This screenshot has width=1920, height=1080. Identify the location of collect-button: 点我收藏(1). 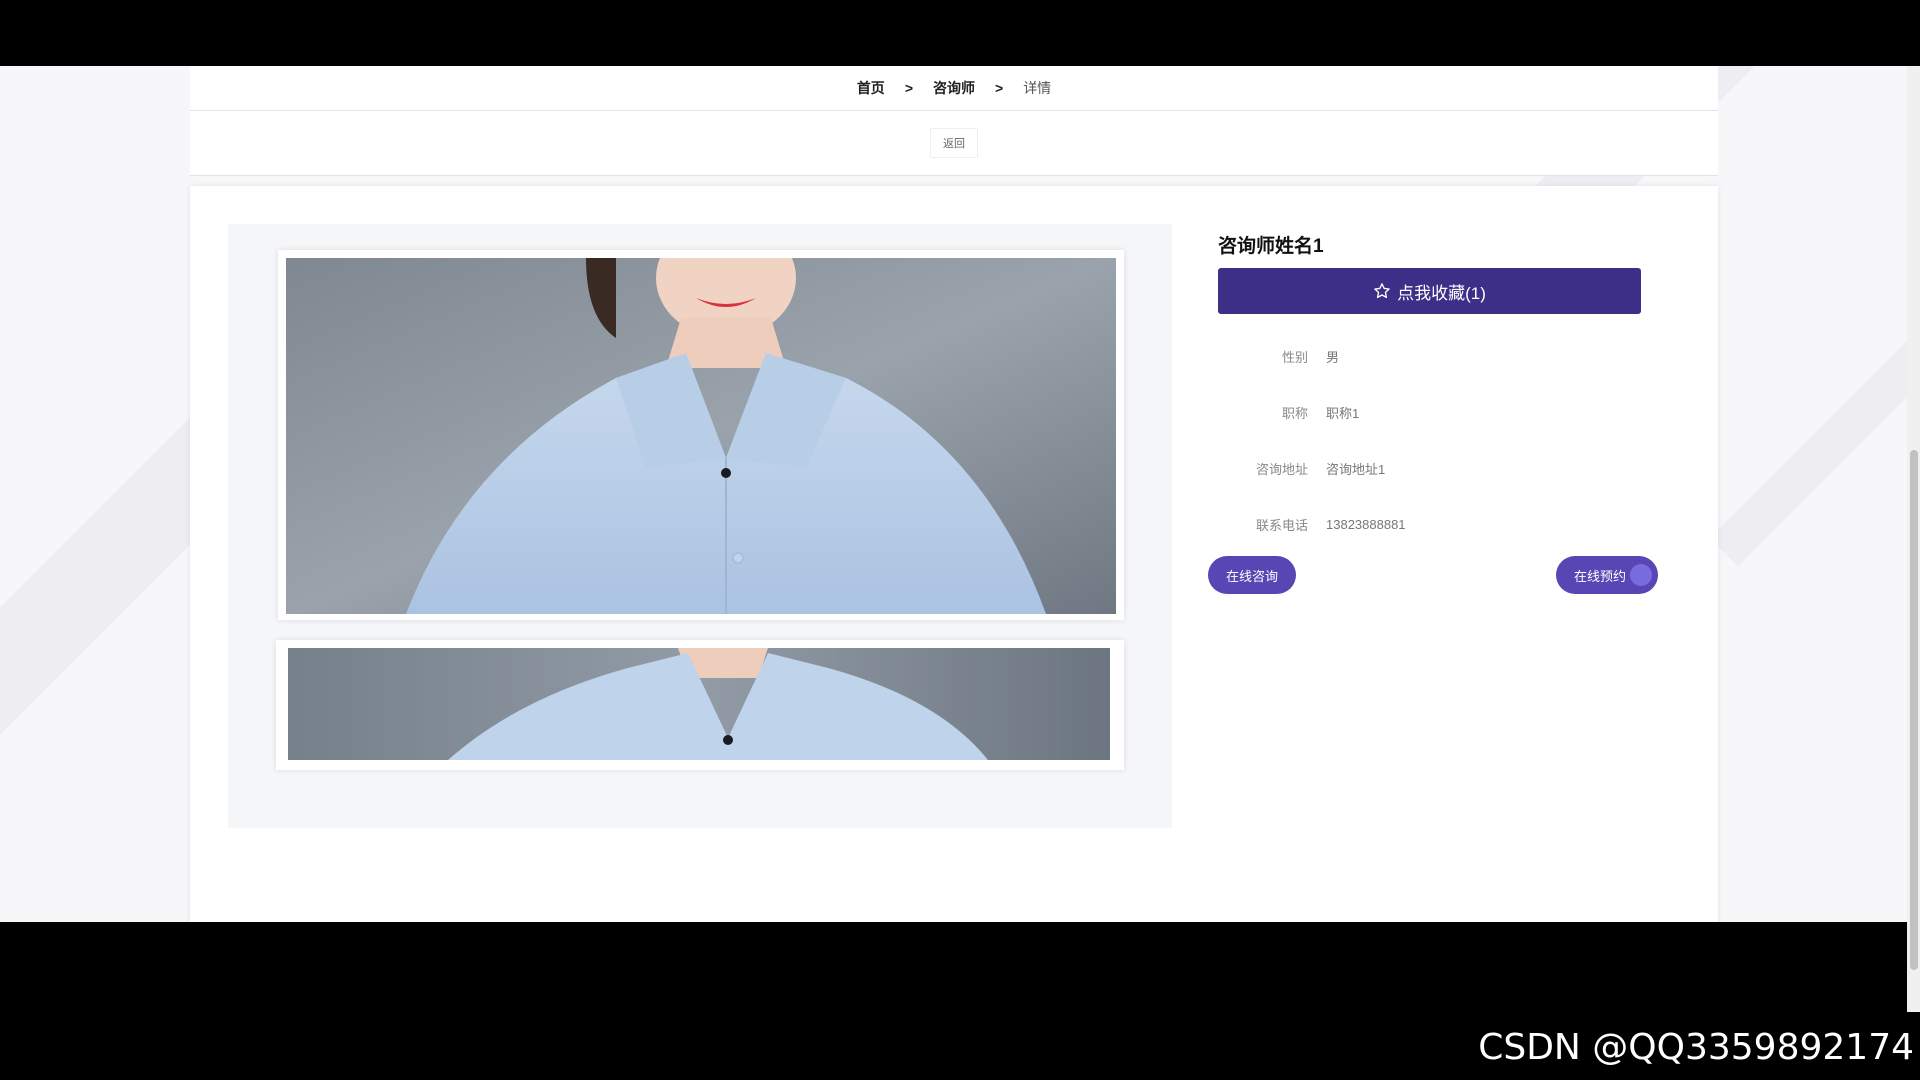
(1429, 291).